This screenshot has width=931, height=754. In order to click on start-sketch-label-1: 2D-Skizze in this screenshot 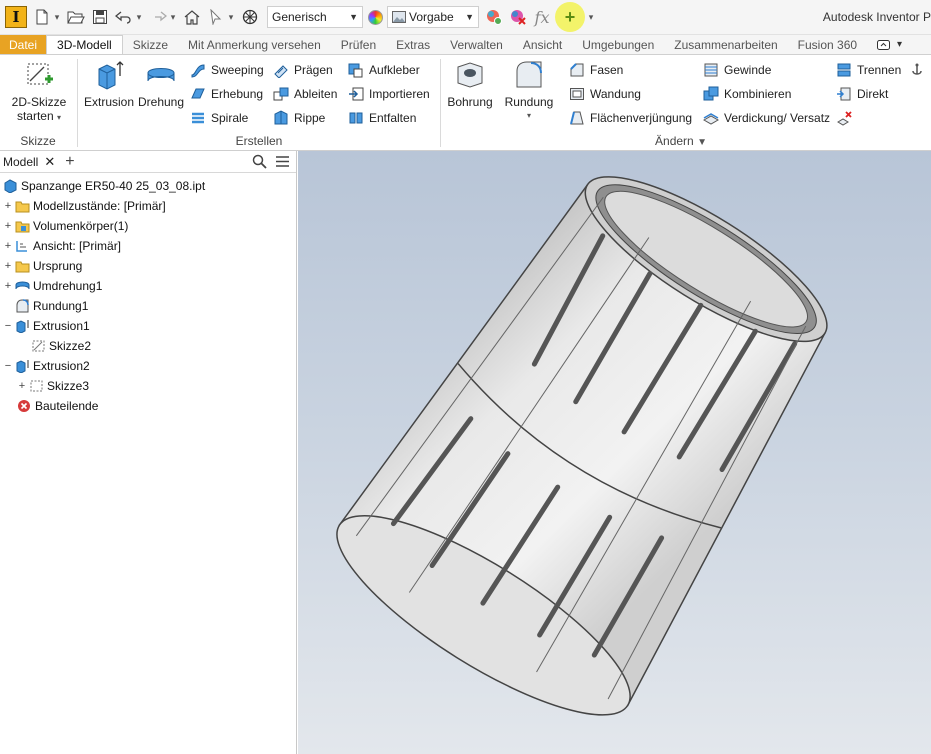, I will do `click(39, 102)`.